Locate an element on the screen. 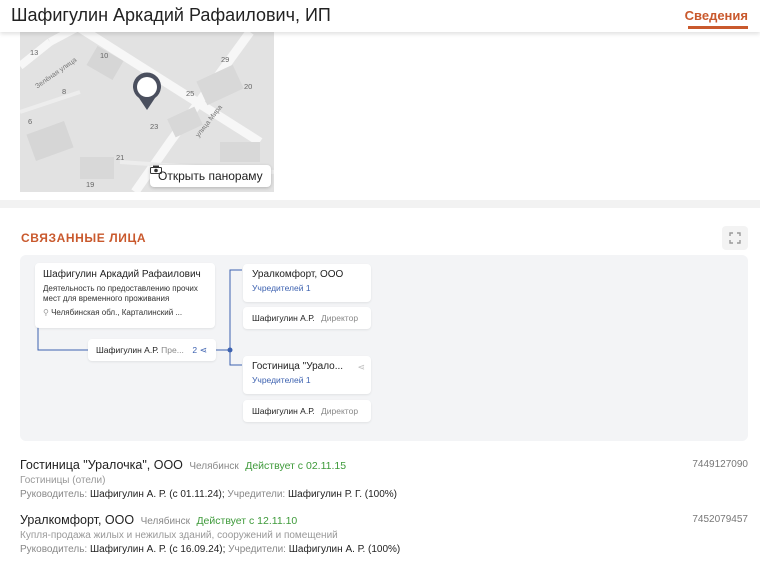  house-number: 23 is located at coordinates (154, 126).